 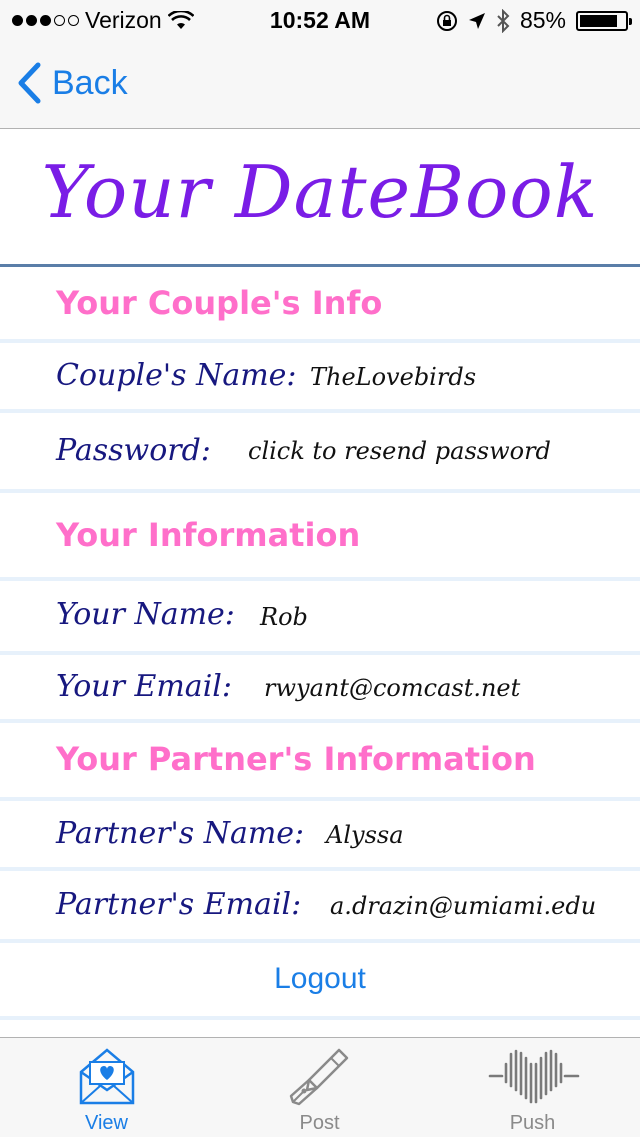 What do you see at coordinates (145, 614) in the screenshot?
I see `your-name-label: Your Name:` at bounding box center [145, 614].